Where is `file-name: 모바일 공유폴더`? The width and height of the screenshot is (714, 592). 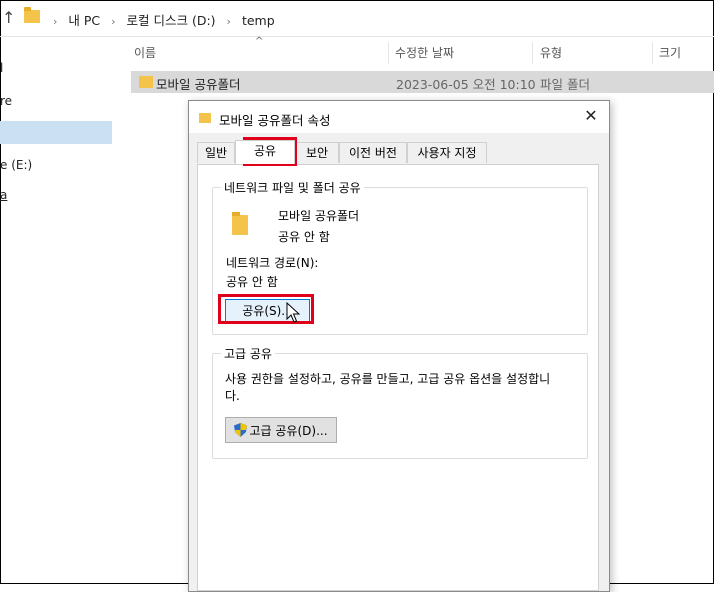 file-name: 모바일 공유폴더 is located at coordinates (198, 83).